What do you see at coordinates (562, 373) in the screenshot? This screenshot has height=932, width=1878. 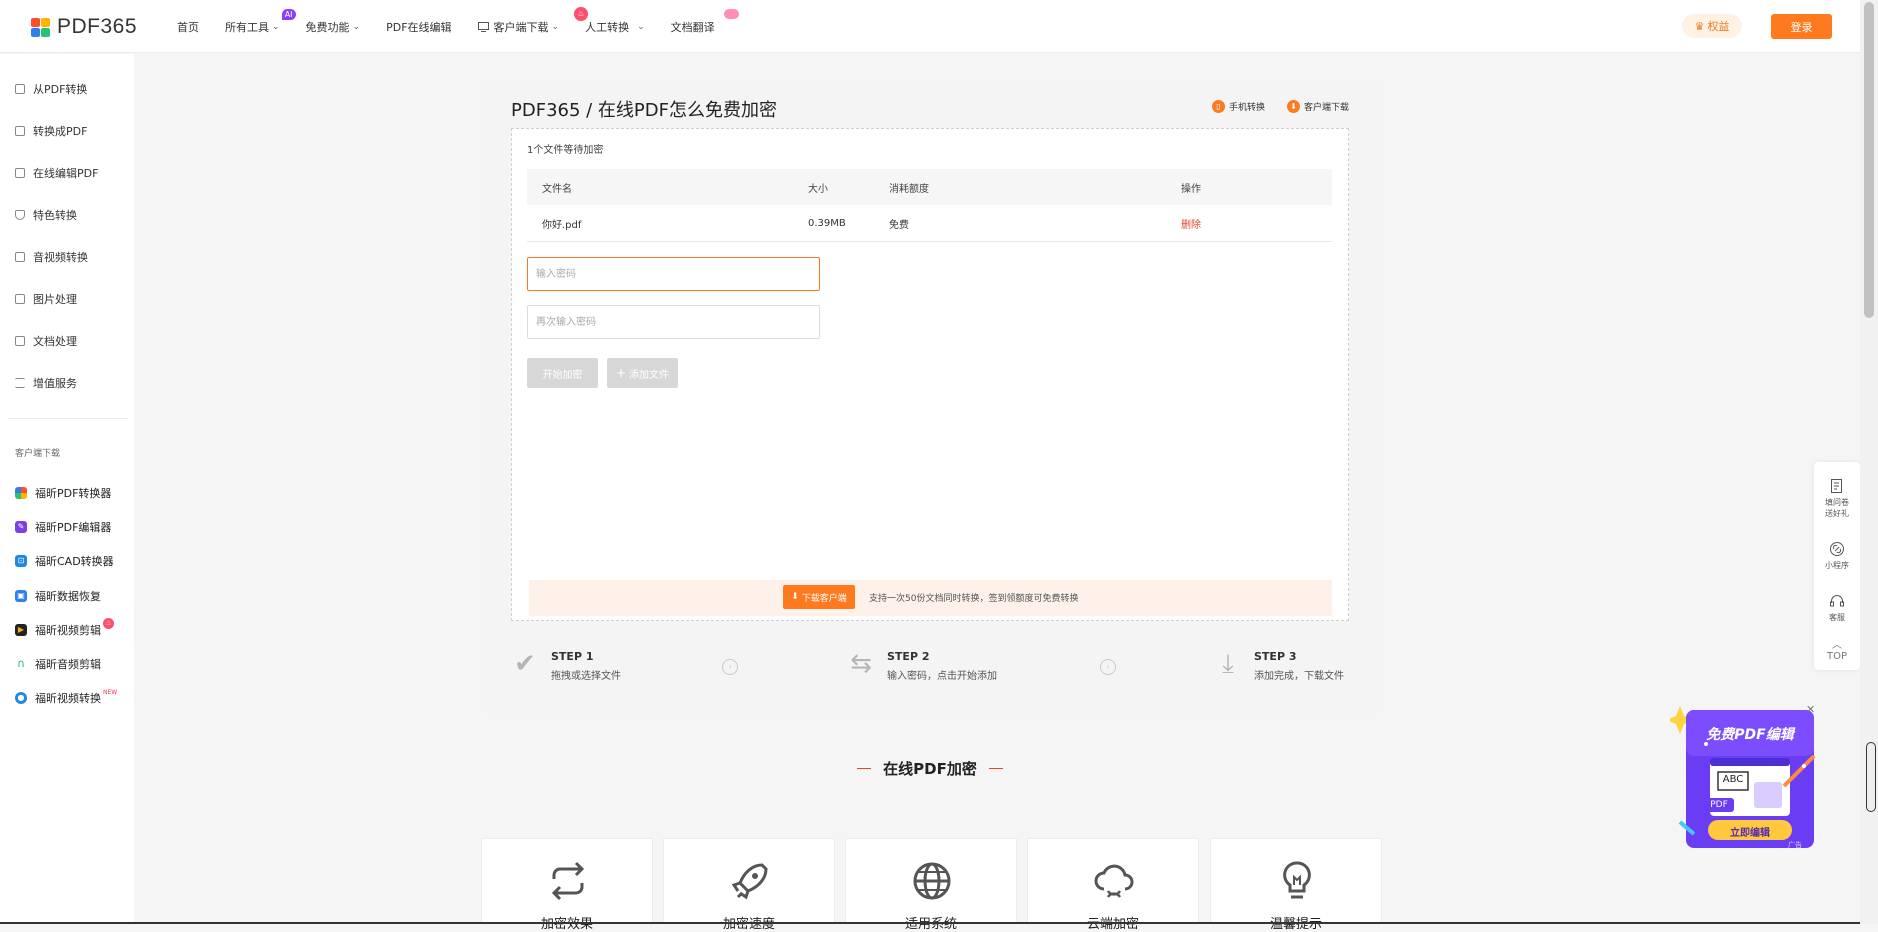 I see `start-encrypt-button: 开始加密` at bounding box center [562, 373].